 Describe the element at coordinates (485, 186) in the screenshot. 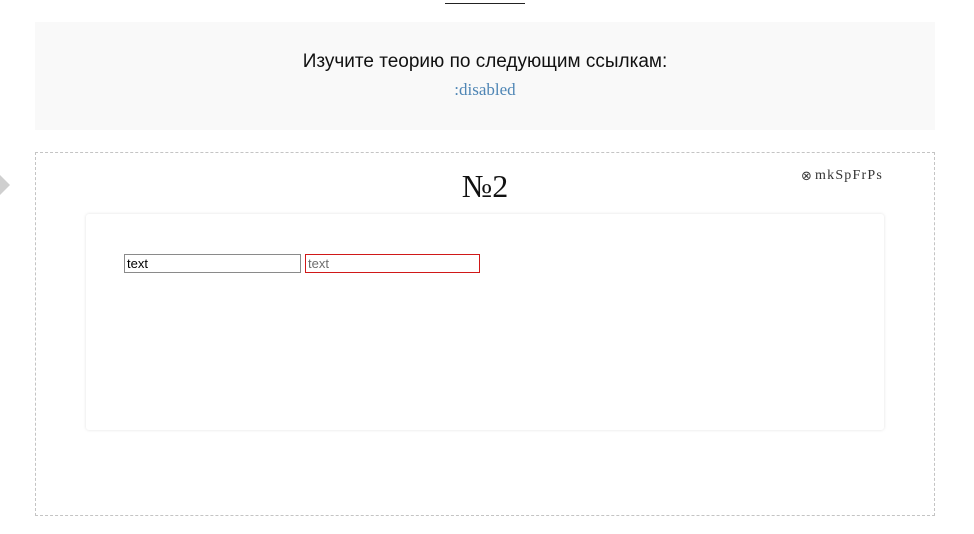

I see `task-number: №2` at that location.